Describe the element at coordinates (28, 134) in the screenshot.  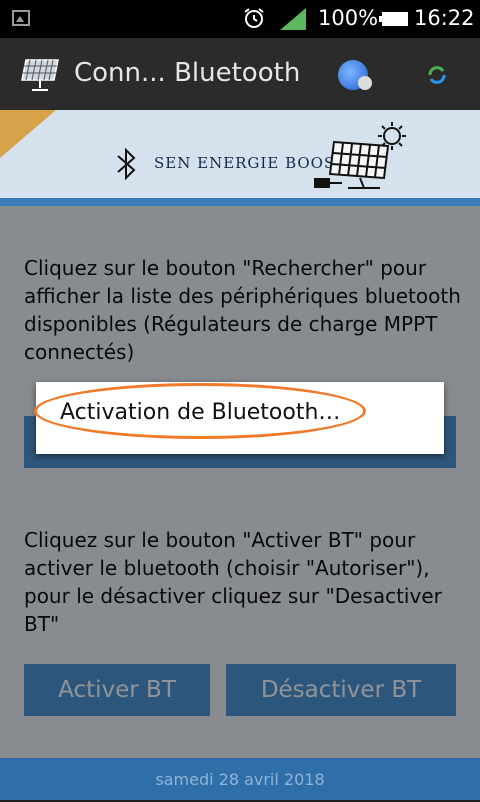
I see `banner-corner` at that location.